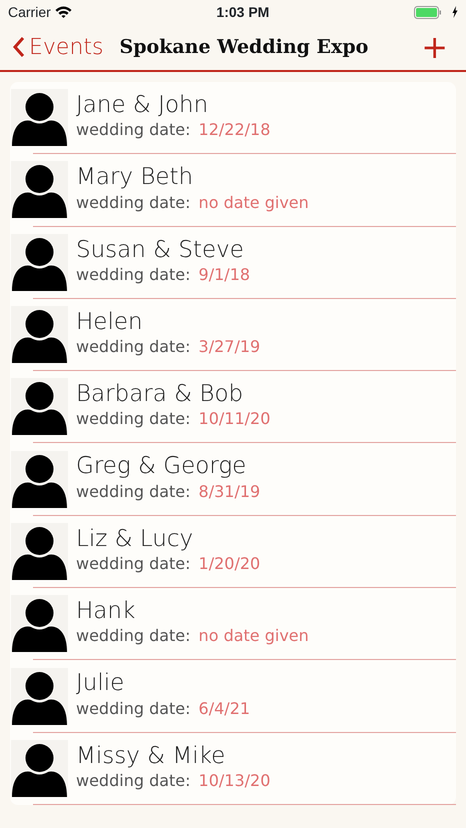 The height and width of the screenshot is (828, 466). I want to click on client-name: Missy & Mike, so click(151, 756).